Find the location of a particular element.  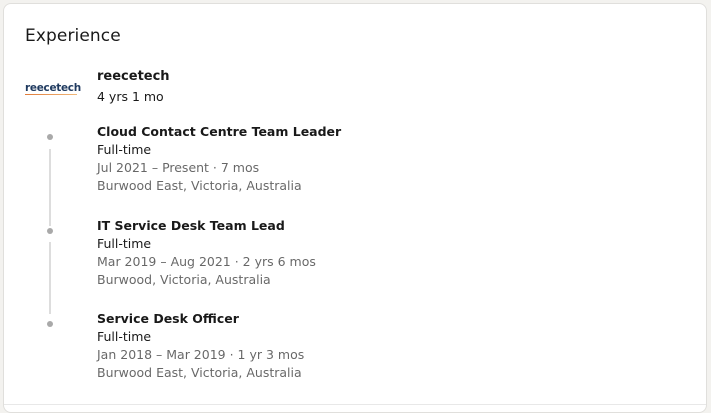

company-name: reecetech is located at coordinates (133, 76).